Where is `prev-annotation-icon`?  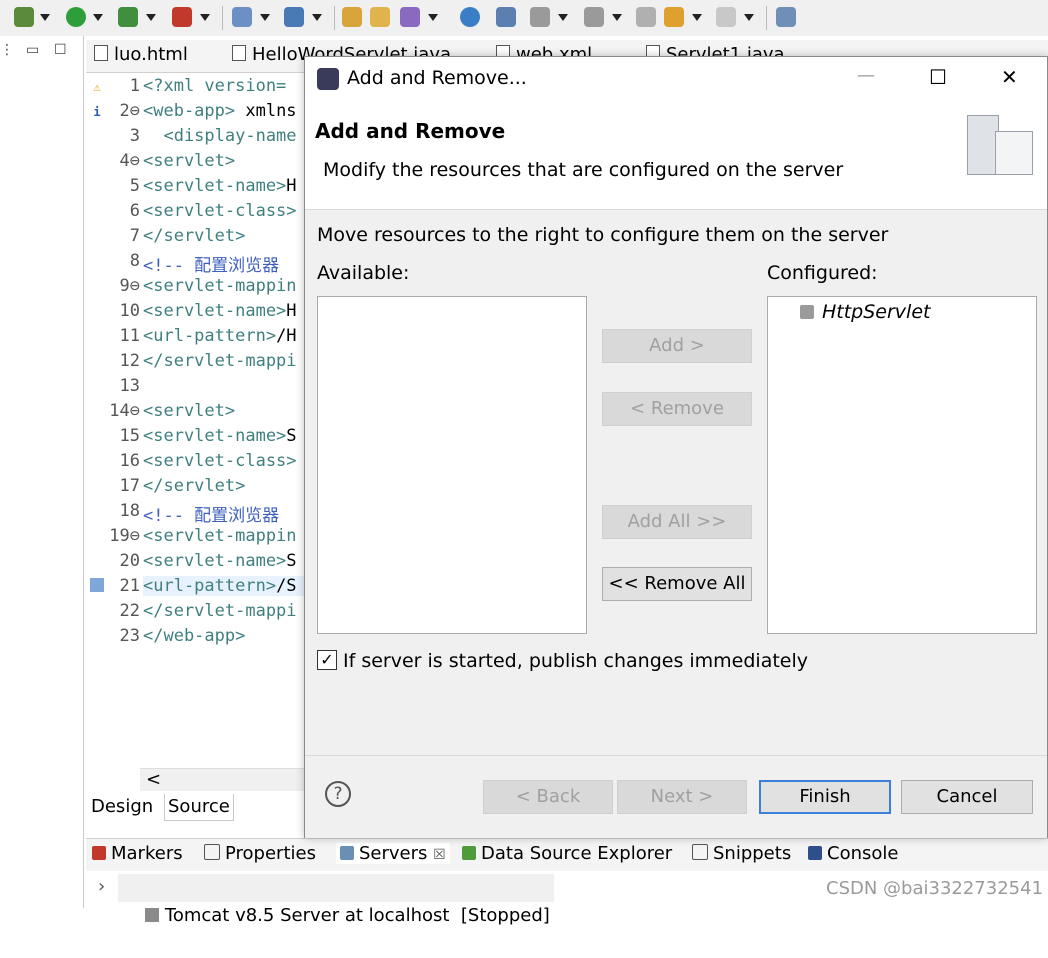 prev-annotation-icon is located at coordinates (594, 17).